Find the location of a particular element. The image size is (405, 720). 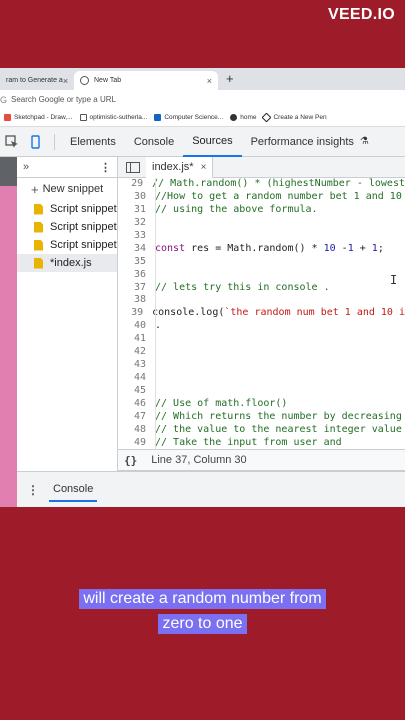

more-options-icon: ⋮ is located at coordinates (105, 167).